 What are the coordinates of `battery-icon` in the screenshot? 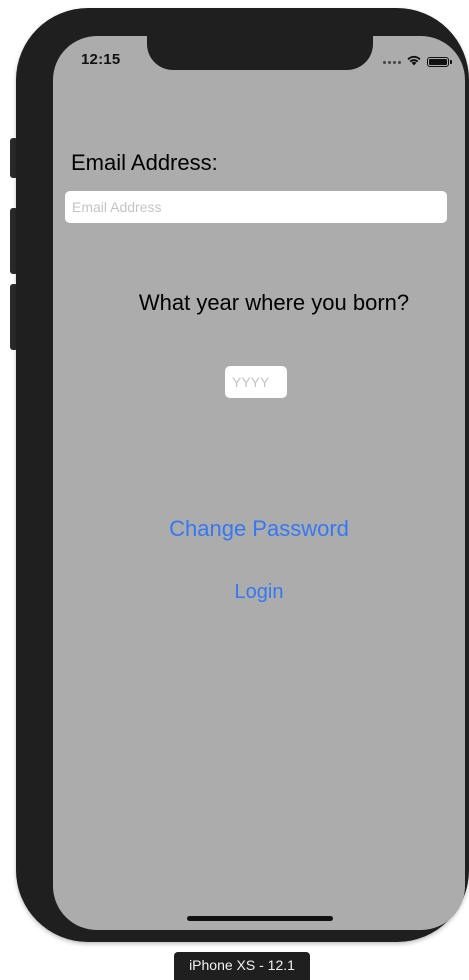 It's located at (439, 62).